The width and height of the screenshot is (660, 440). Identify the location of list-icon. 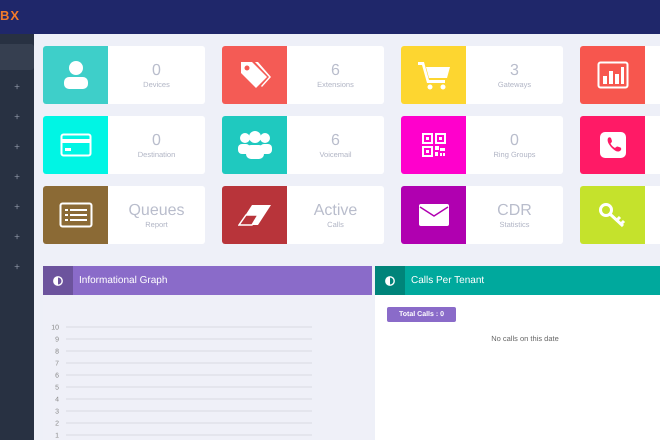
(75, 215).